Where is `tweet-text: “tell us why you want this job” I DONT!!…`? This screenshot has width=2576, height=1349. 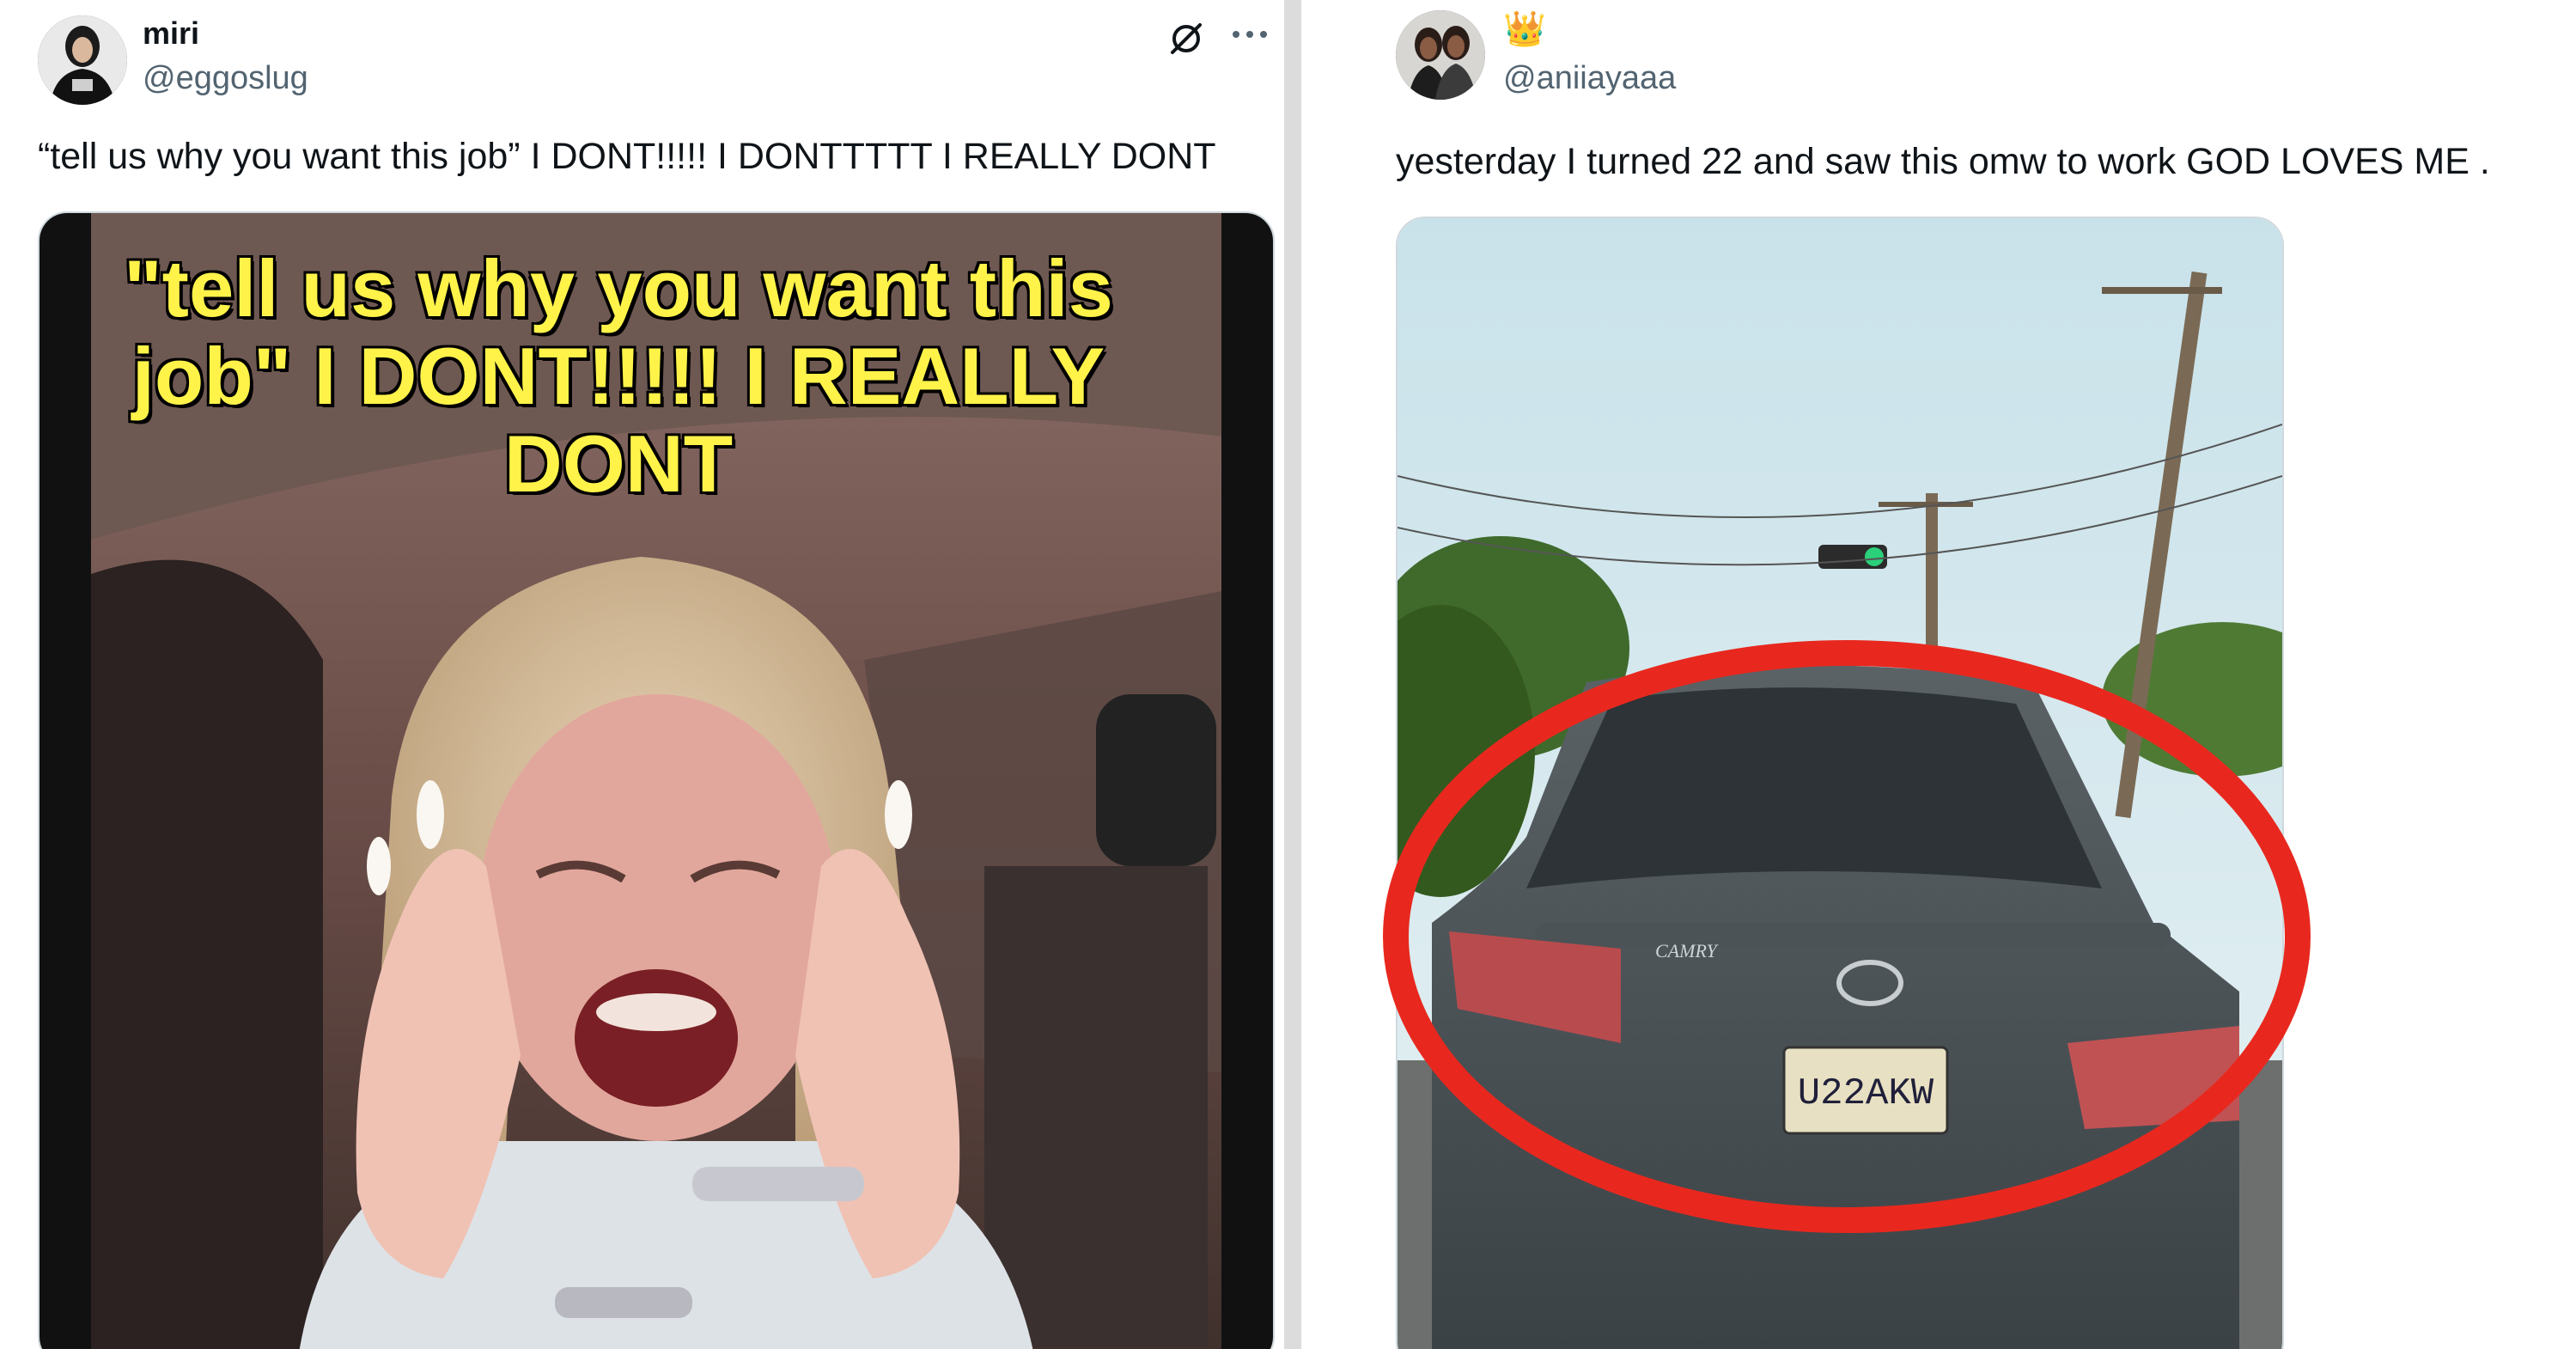
tweet-text: “tell us why you want this job” I DONT!!… is located at coordinates (627, 157).